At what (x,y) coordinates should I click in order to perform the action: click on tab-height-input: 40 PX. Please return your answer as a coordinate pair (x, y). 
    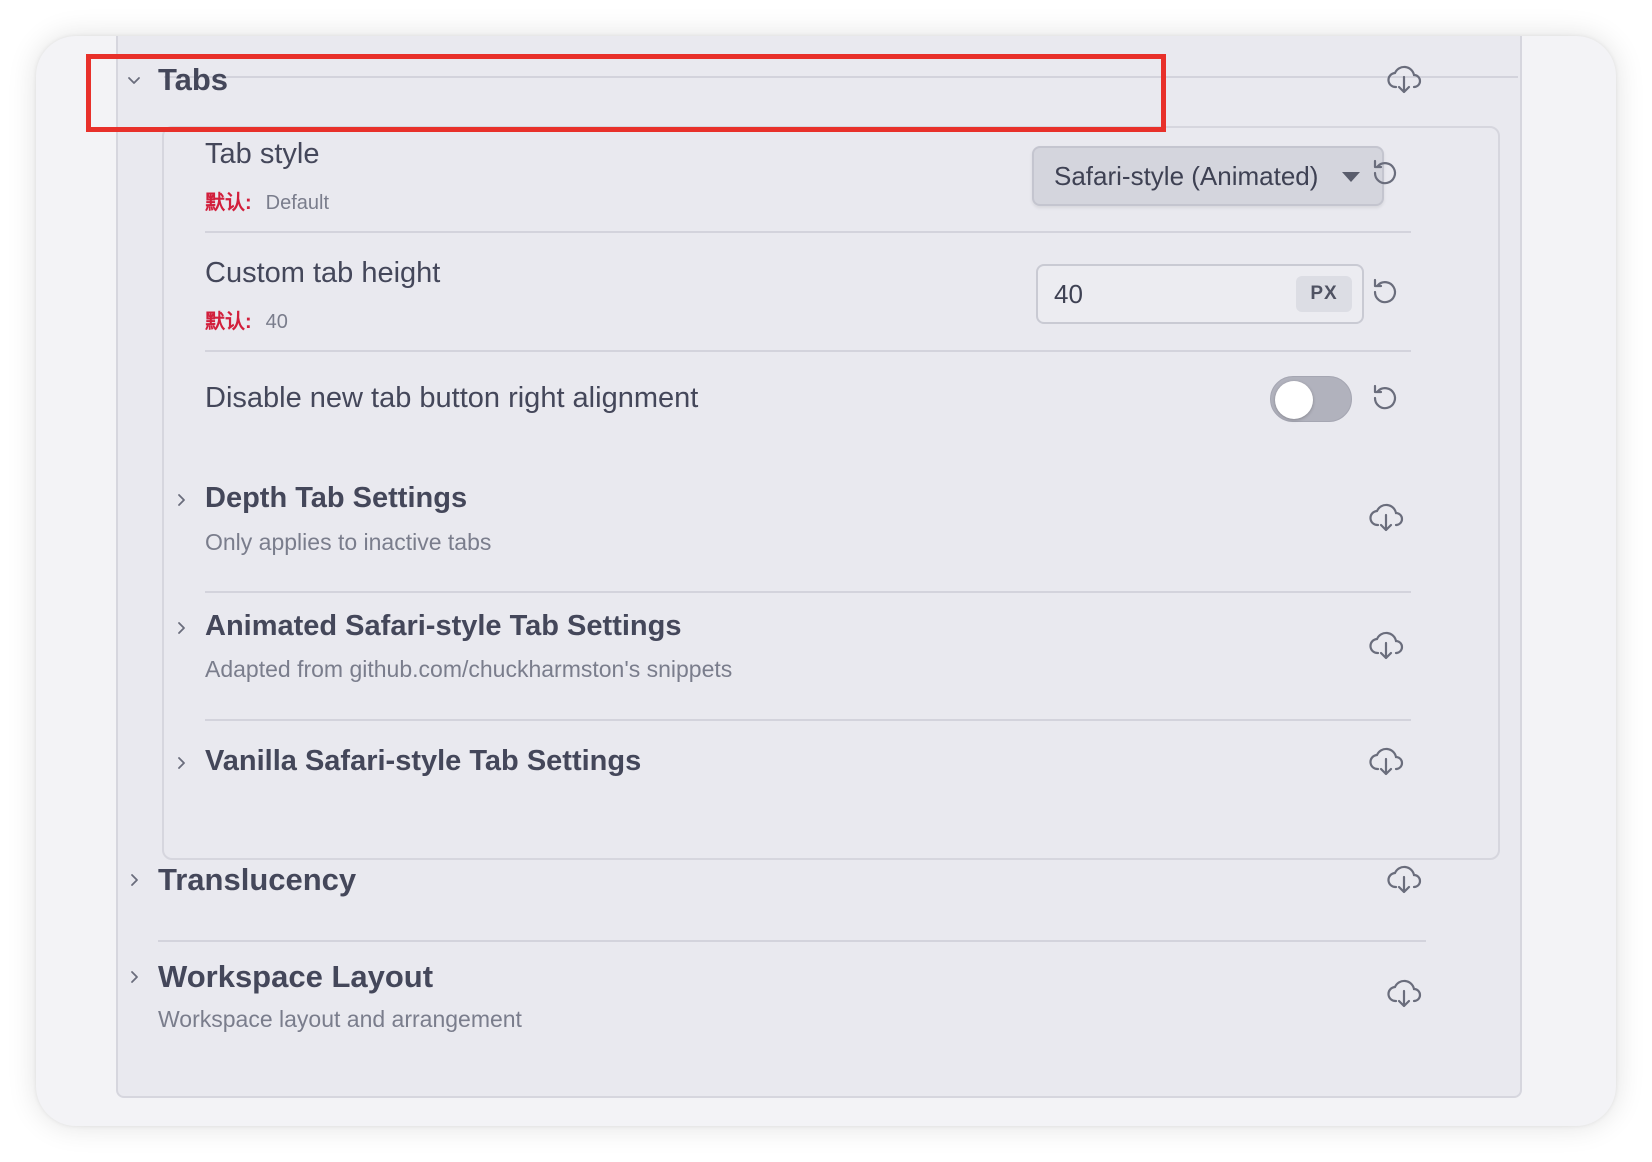
    Looking at the image, I should click on (1200, 294).